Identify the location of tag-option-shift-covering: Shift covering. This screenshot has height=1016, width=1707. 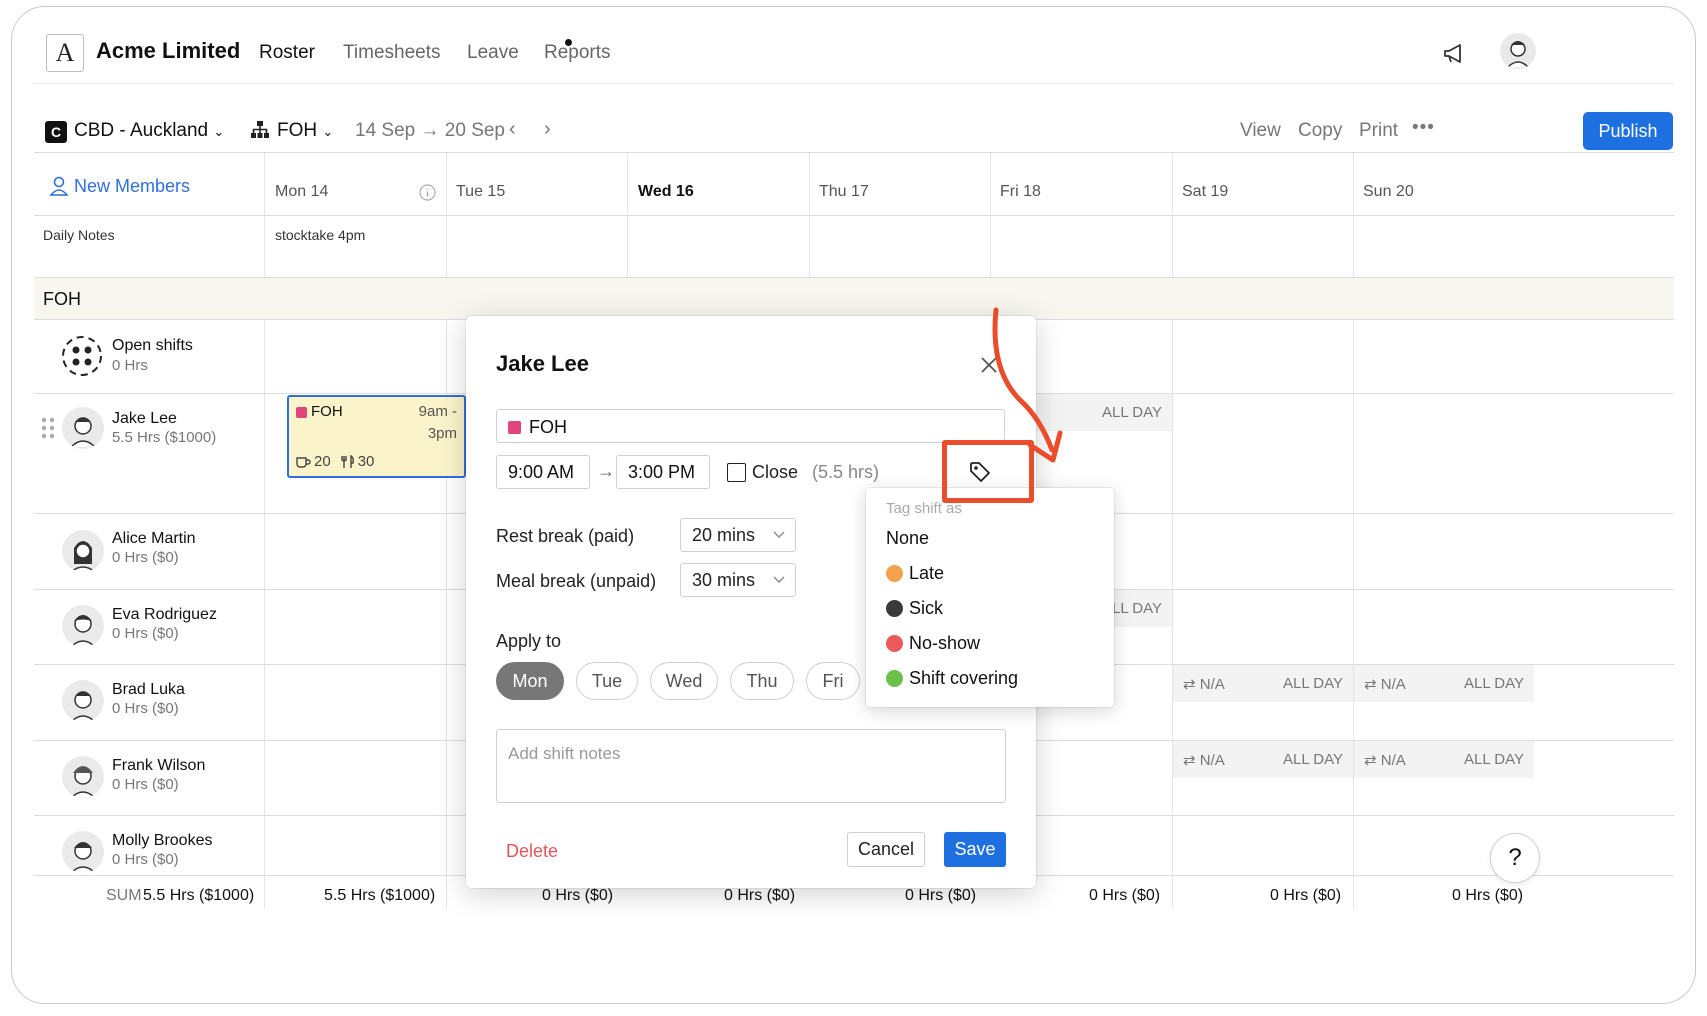
(952, 678).